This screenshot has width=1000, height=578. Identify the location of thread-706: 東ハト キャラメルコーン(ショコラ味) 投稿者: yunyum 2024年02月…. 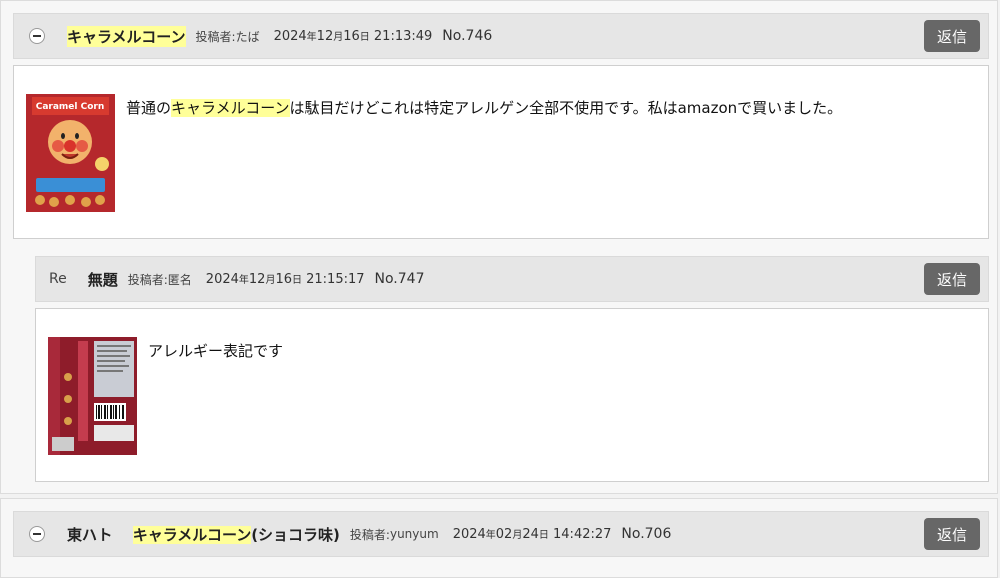
(499, 538).